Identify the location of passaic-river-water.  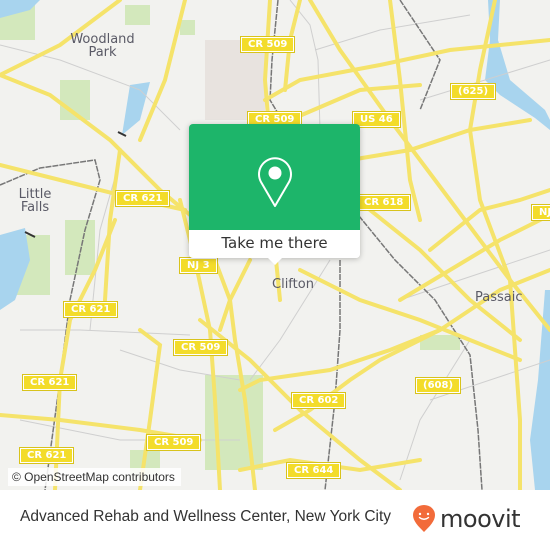
(517, 65).